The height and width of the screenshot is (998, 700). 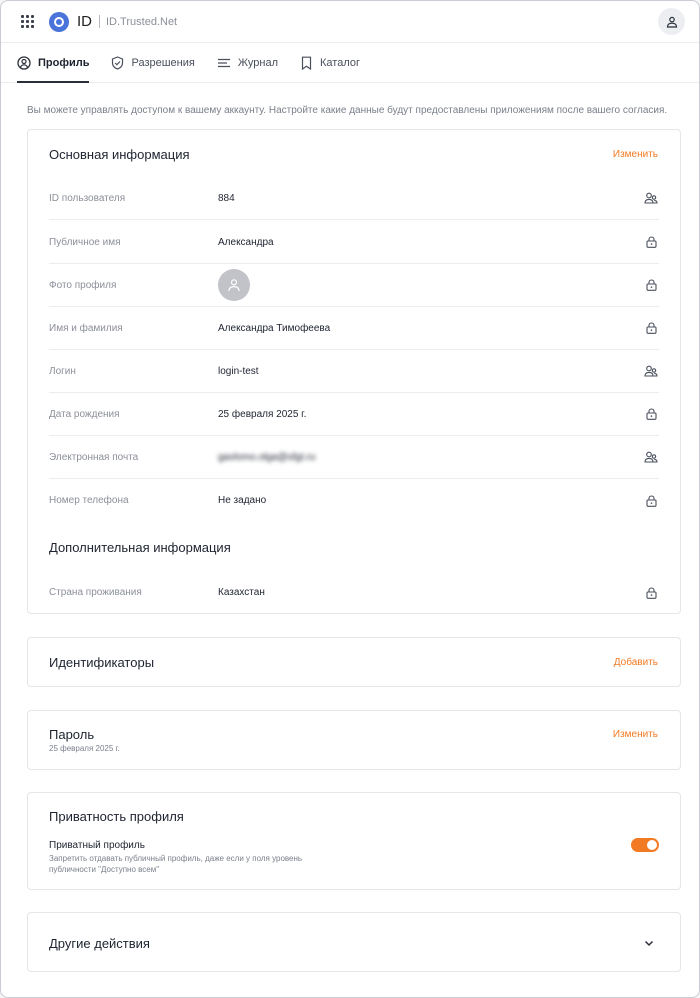 I want to click on row-label: Имя и фамилия, so click(x=86, y=328).